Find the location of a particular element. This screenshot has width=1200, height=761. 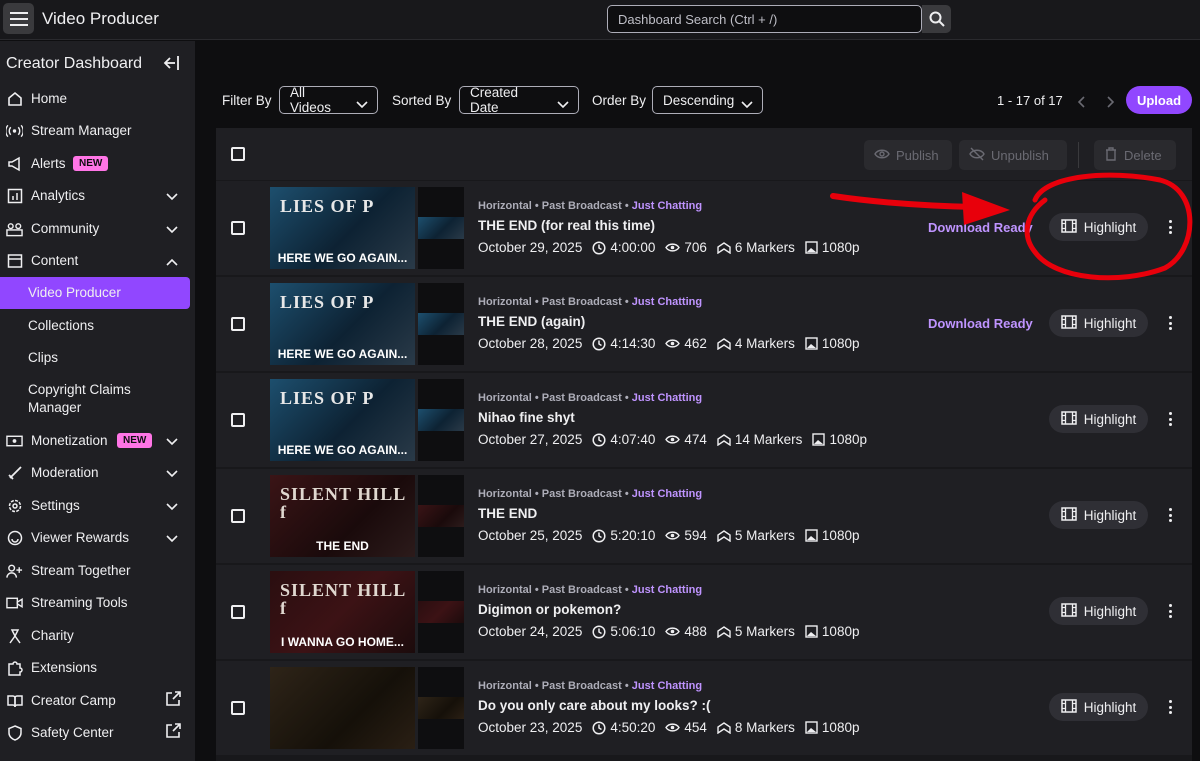

sidebar-subitem-copyright-claims: Copyright Claims is located at coordinates (79, 389).